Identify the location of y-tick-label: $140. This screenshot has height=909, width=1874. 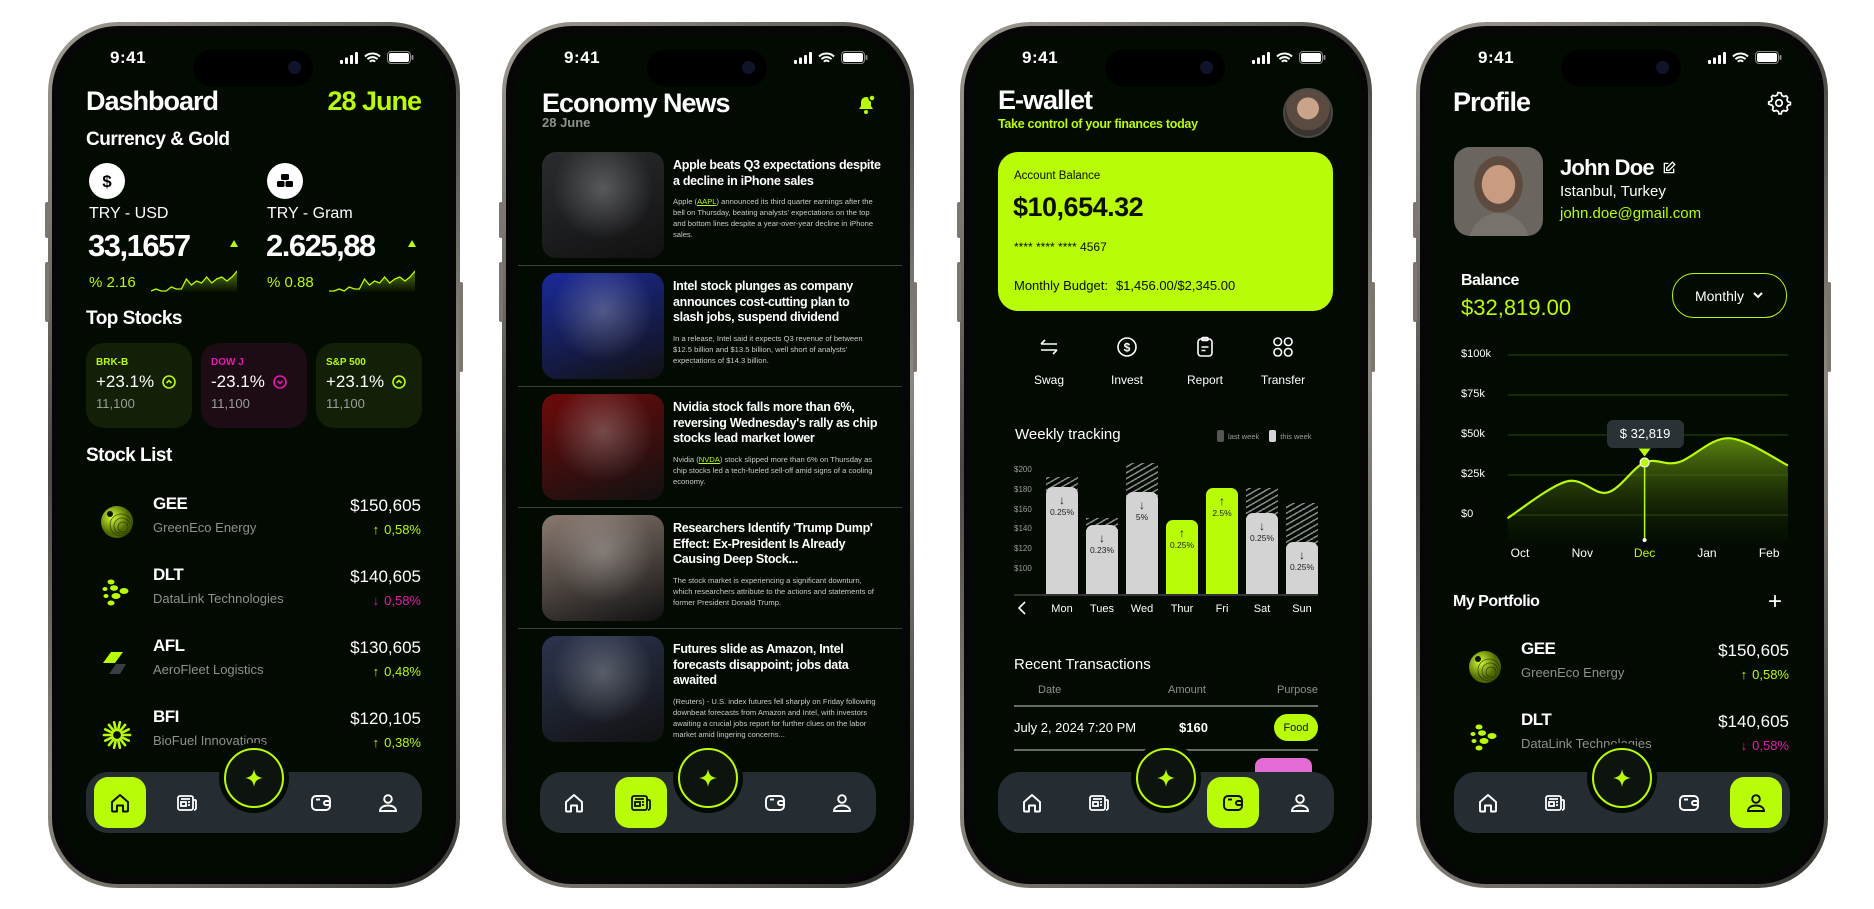
(1023, 529).